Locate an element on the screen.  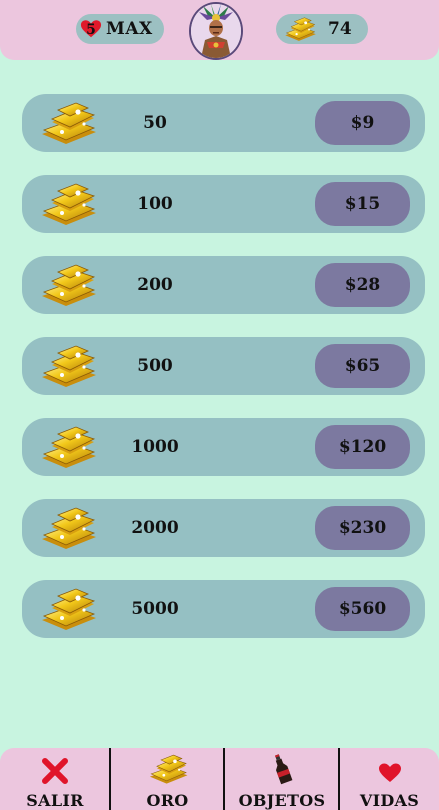
top-bar: 5 MAX 74 is located at coordinates (219, 30).